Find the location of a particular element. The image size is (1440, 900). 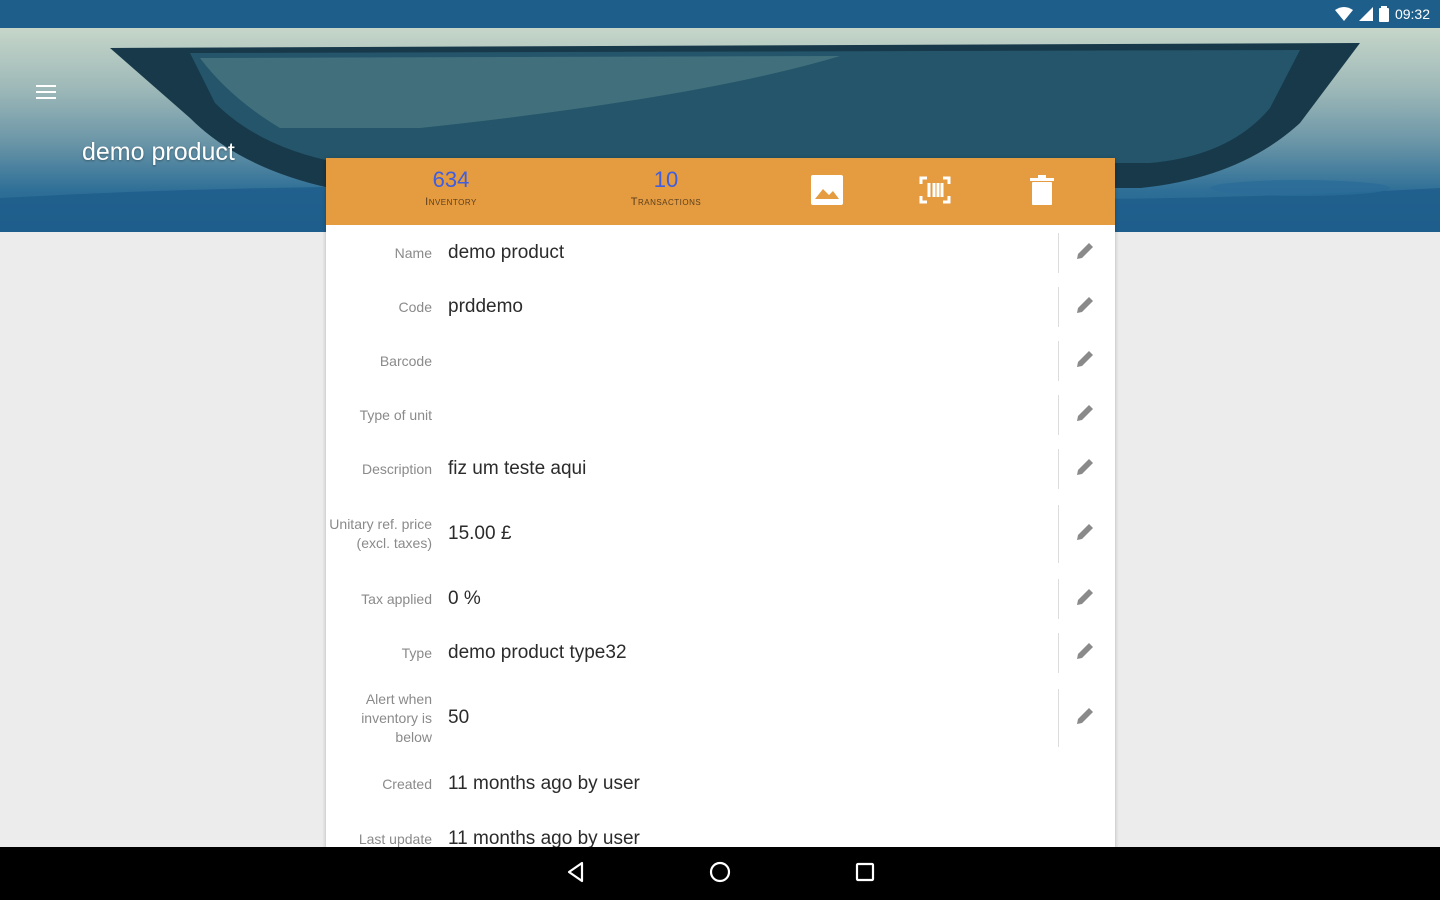

wifi-icon is located at coordinates (1343, 14).